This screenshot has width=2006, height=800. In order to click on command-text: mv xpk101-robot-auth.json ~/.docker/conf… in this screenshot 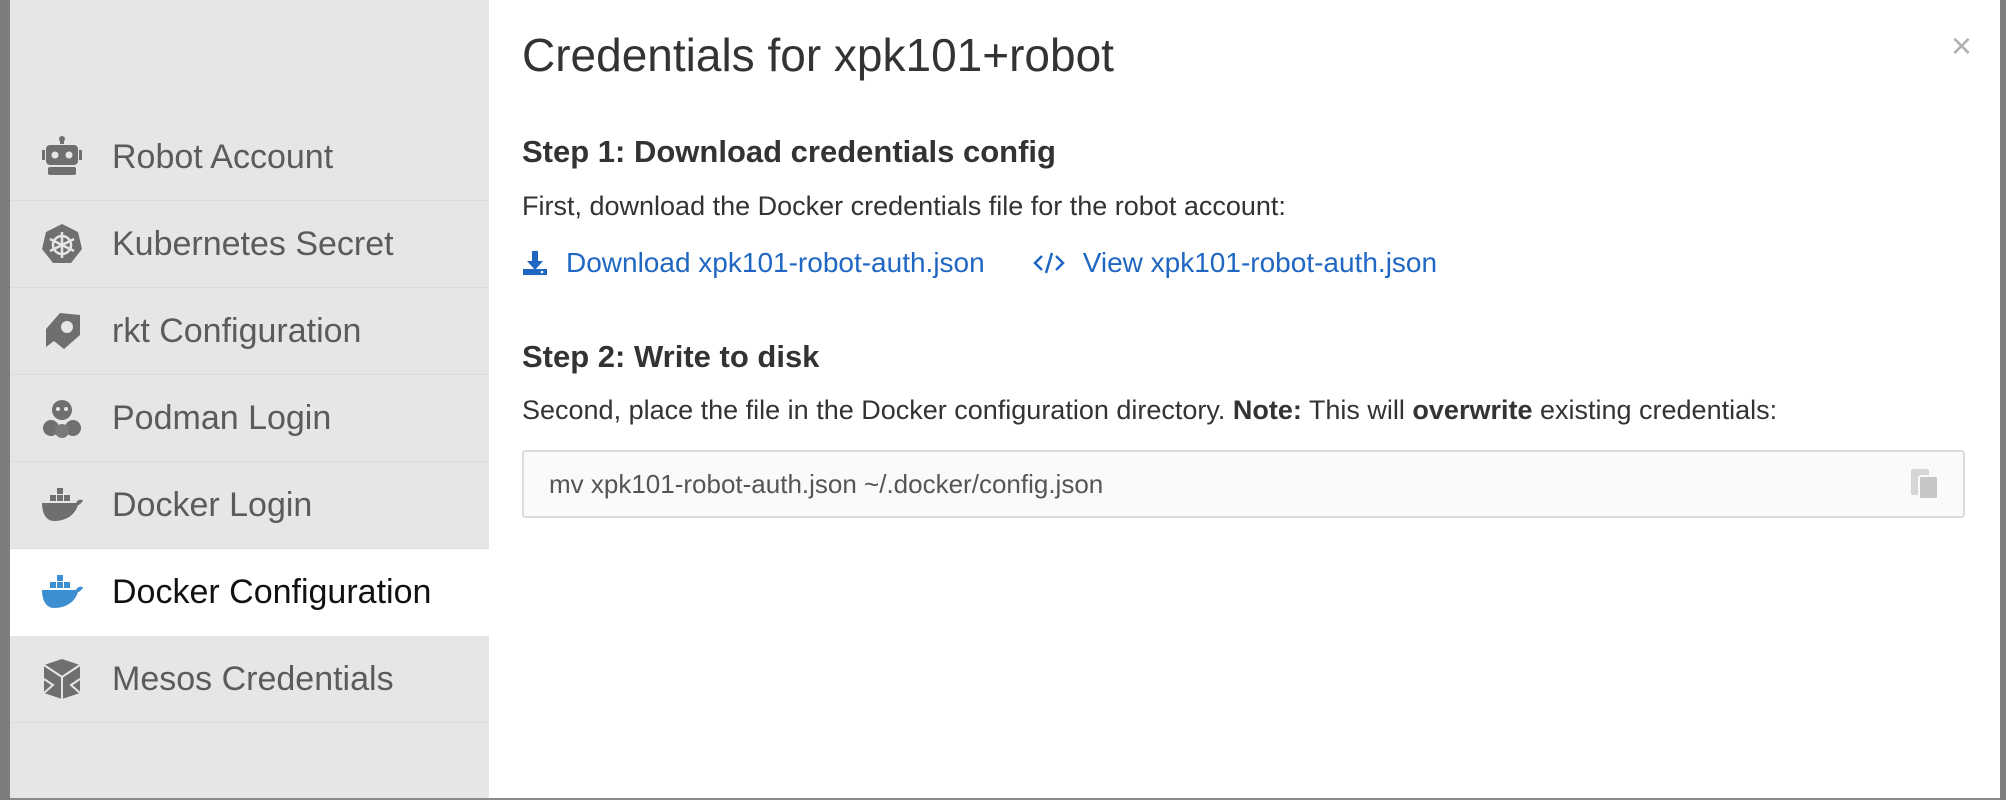, I will do `click(1227, 484)`.